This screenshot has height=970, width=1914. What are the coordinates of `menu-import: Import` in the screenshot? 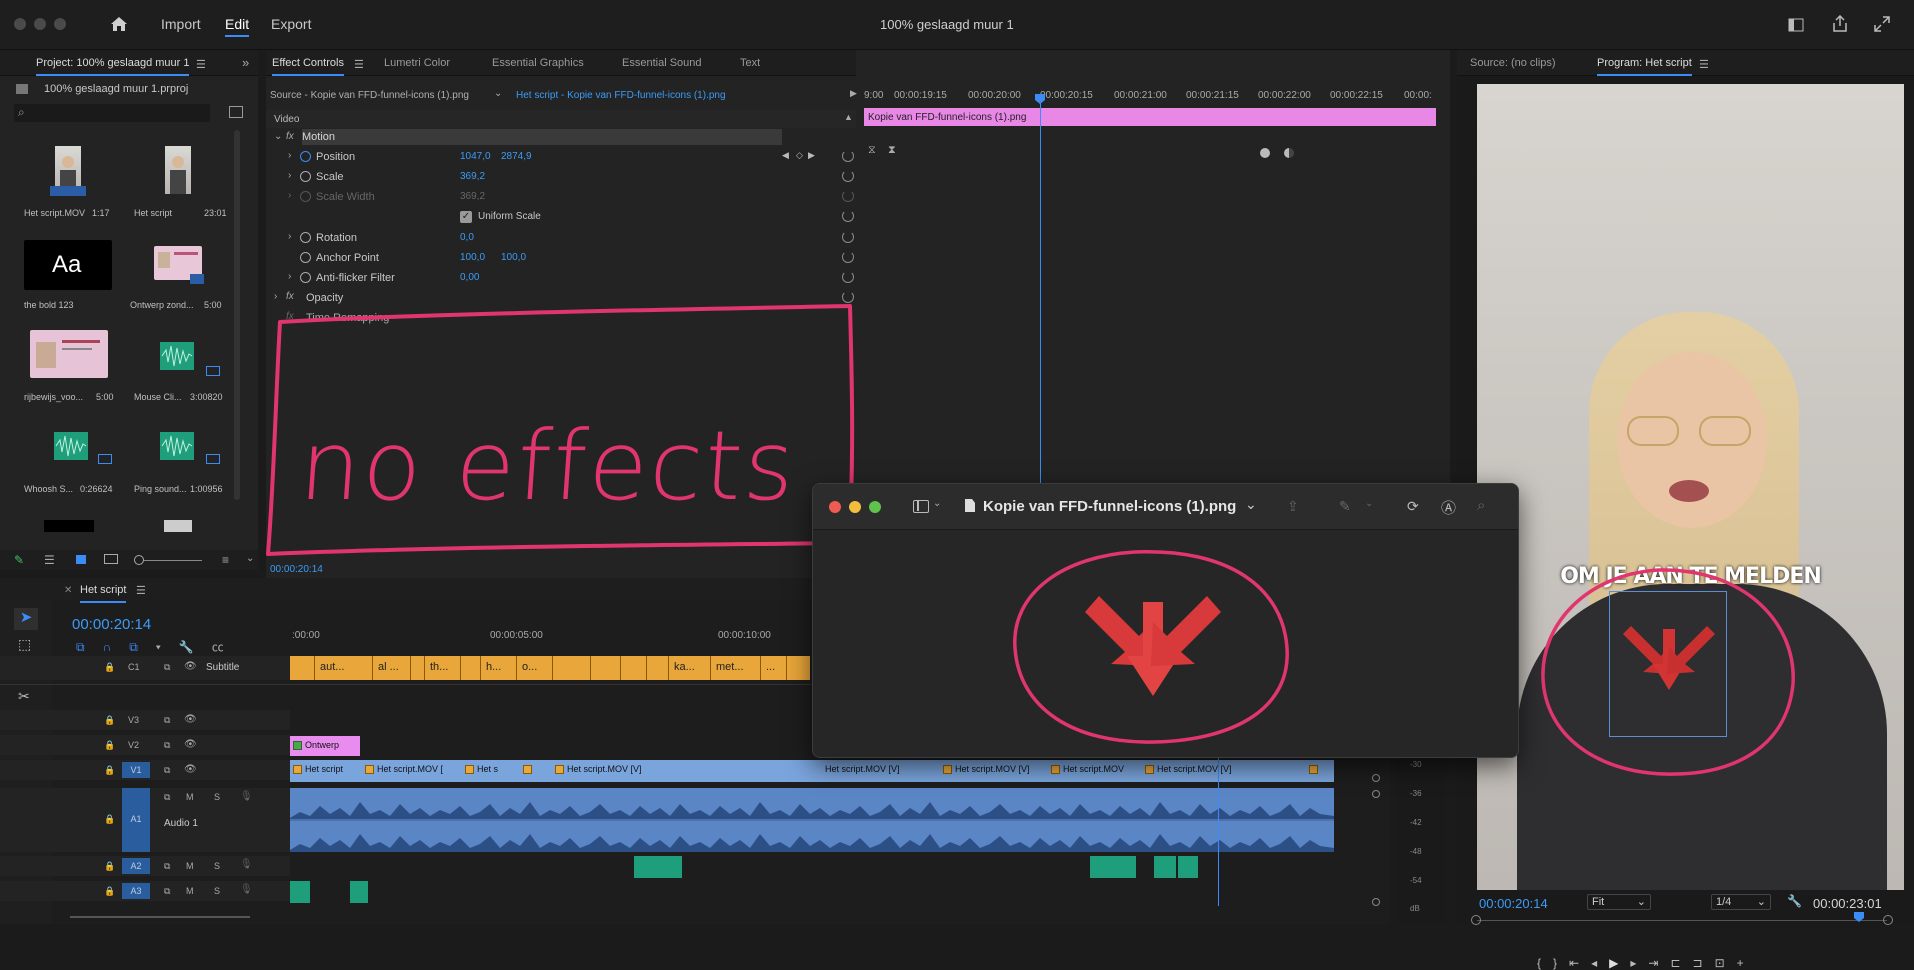 It's located at (181, 24).